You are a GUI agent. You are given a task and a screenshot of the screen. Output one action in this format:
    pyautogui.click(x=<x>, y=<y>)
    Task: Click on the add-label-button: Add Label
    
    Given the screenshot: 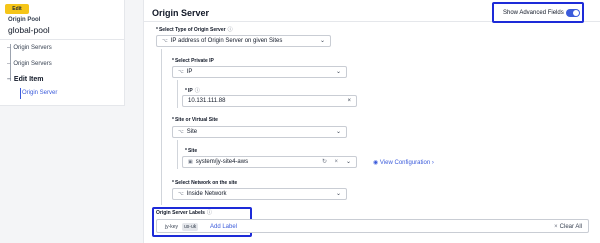 What is the action you would take?
    pyautogui.click(x=223, y=227)
    